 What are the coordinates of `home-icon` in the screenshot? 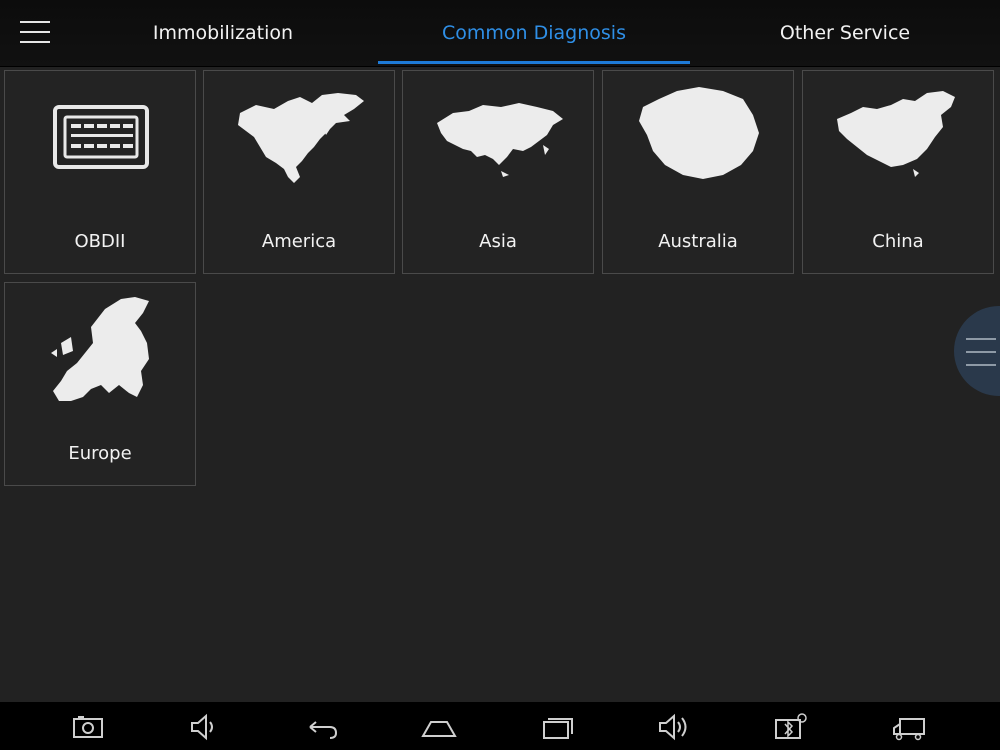 It's located at (439, 727).